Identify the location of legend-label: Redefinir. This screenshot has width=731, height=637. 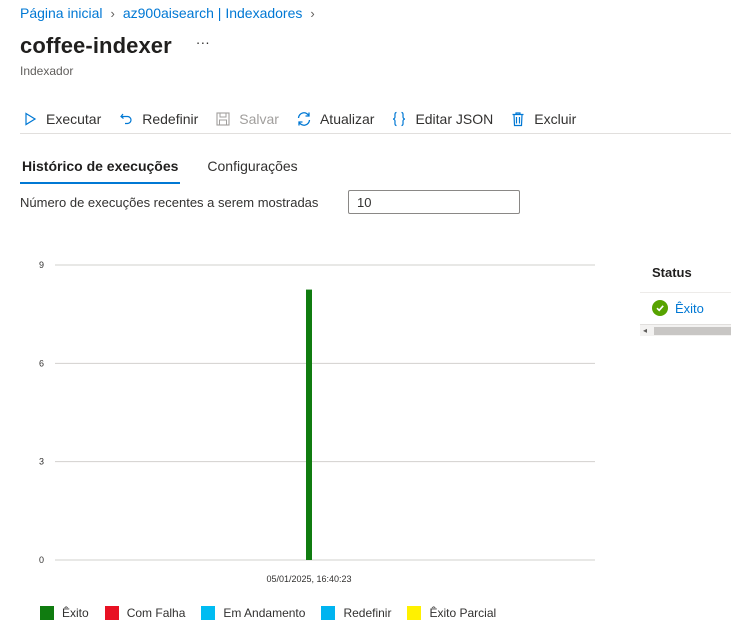
(367, 613).